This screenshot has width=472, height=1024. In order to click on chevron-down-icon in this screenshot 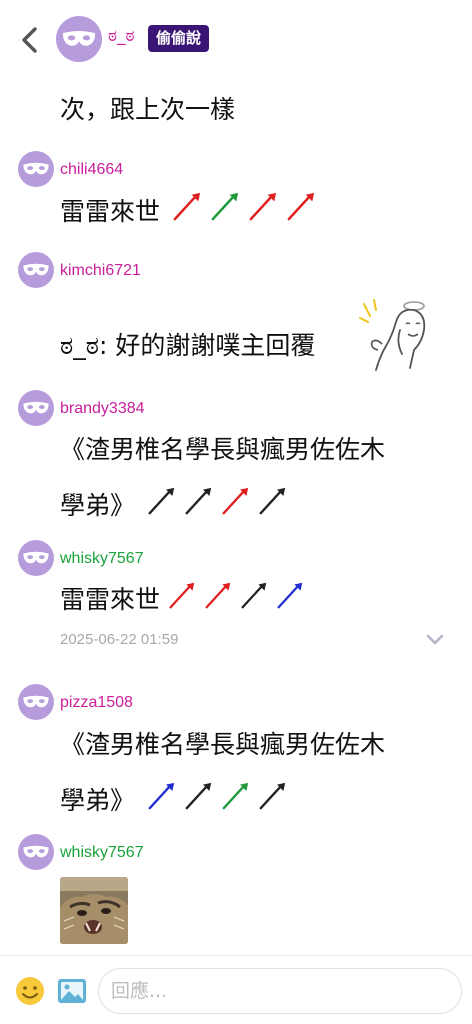, I will do `click(435, 639)`.